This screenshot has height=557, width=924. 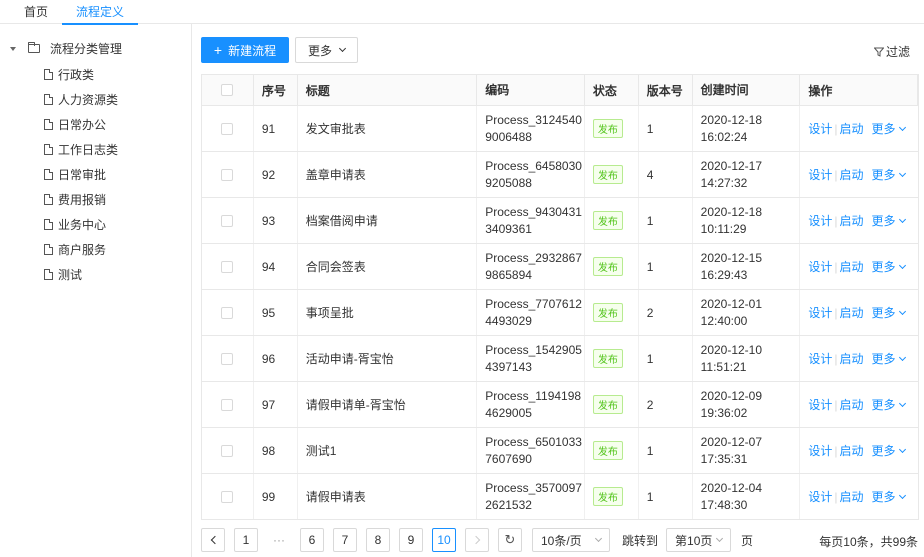 What do you see at coordinates (276, 174) in the screenshot?
I see `row-seq: 92` at bounding box center [276, 174].